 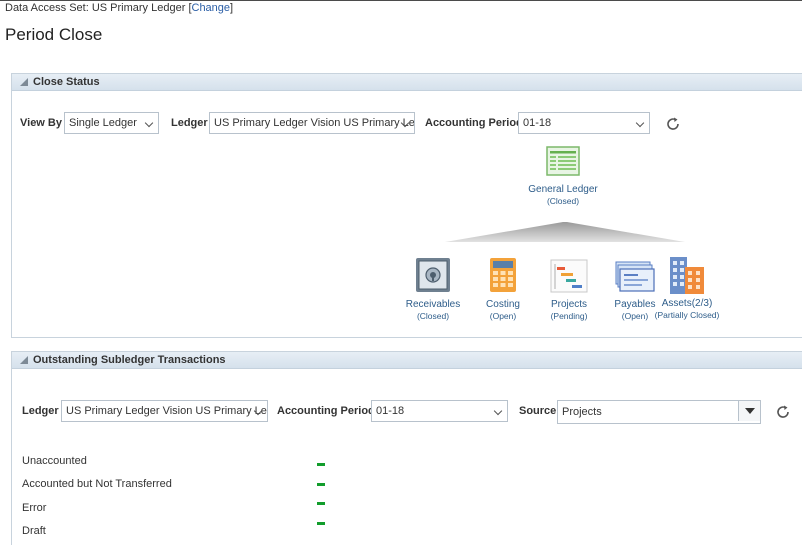 What do you see at coordinates (390, 411) in the screenshot?
I see `subledger-period-value: 01-18` at bounding box center [390, 411].